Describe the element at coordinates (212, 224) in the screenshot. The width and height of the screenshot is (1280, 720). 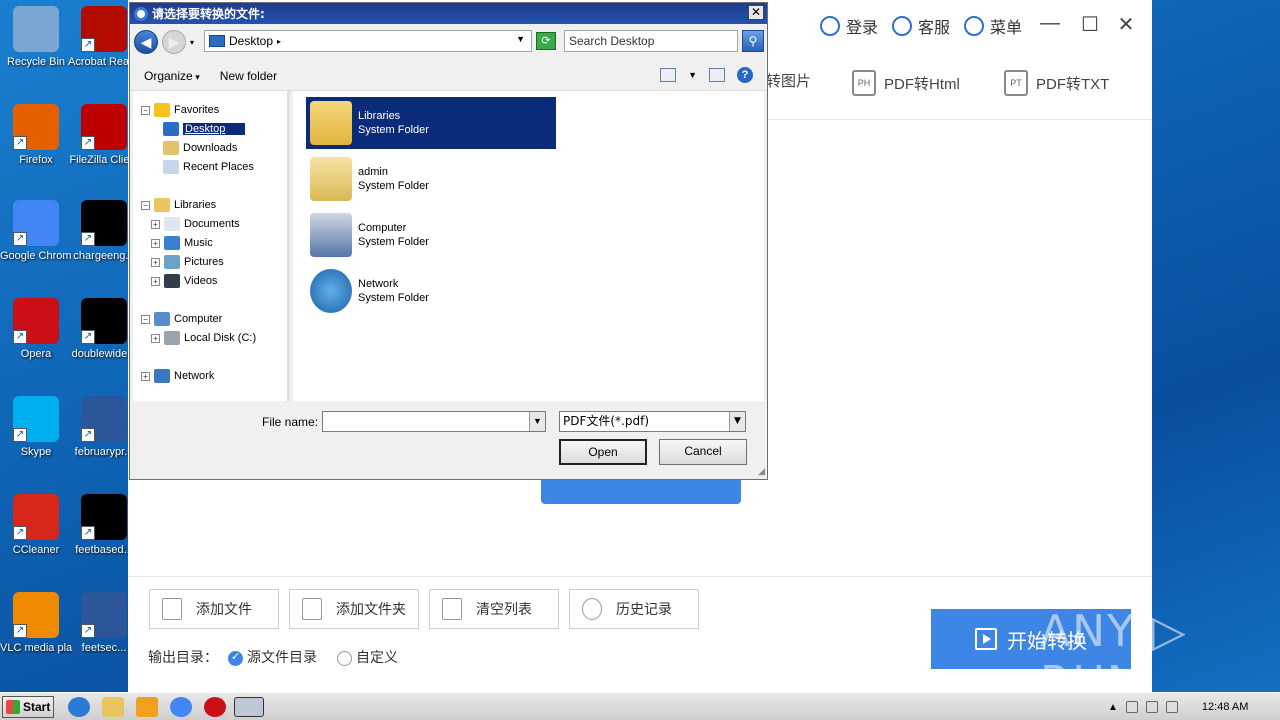
I see `tree-label: Documents` at that location.